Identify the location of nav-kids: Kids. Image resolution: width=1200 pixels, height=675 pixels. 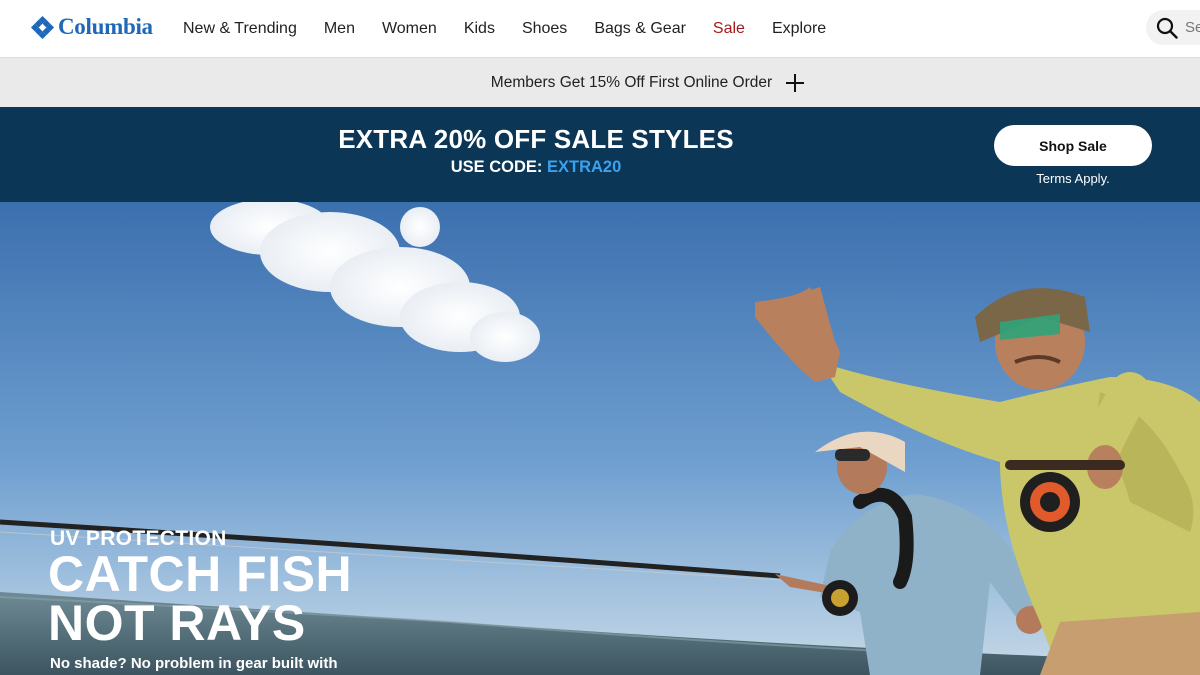
(479, 29).